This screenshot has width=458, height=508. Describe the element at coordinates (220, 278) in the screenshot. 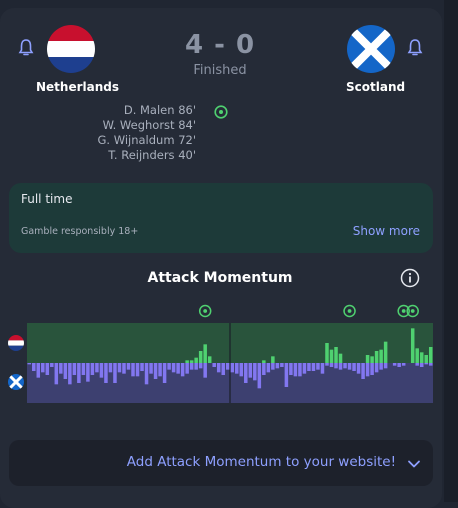

I see `attack-momentum-title: Attack Momentum` at that location.